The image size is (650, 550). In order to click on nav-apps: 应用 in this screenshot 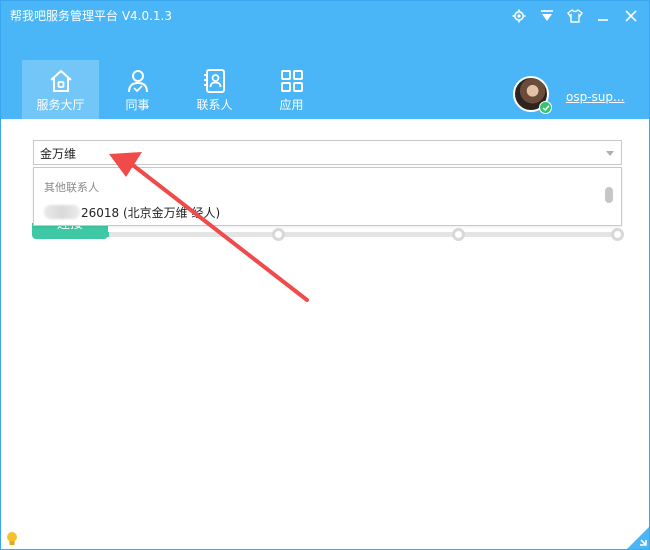, I will do `click(291, 89)`.